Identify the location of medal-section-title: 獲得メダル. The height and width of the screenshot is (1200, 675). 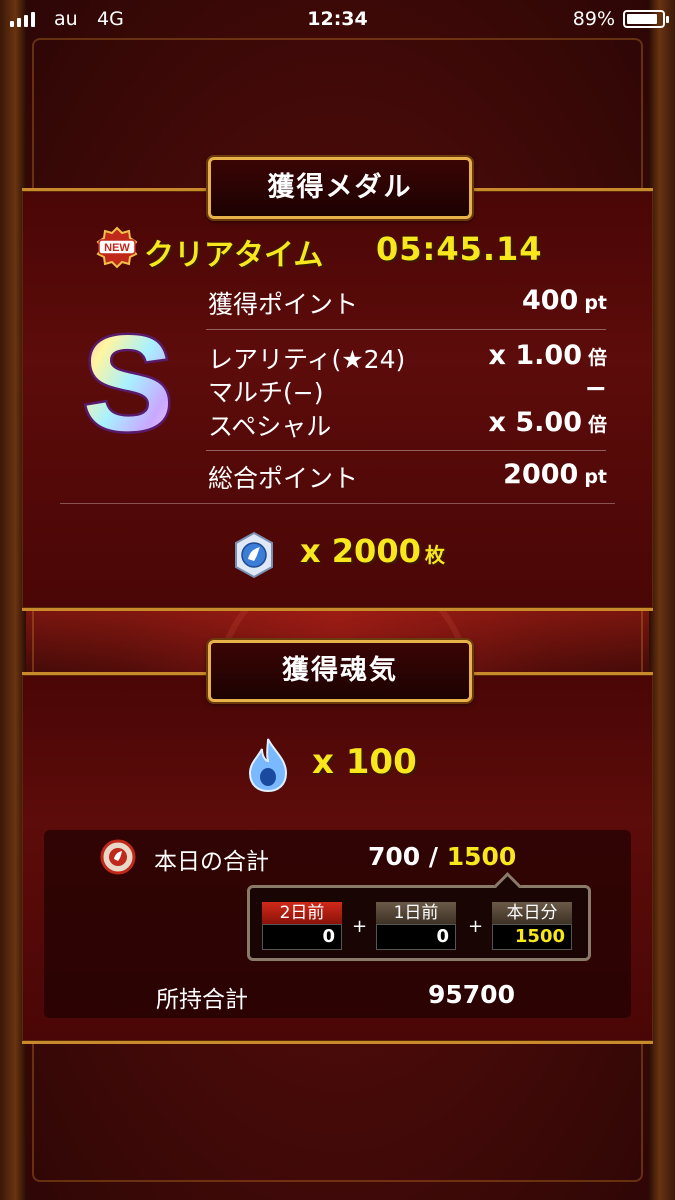
(340, 188).